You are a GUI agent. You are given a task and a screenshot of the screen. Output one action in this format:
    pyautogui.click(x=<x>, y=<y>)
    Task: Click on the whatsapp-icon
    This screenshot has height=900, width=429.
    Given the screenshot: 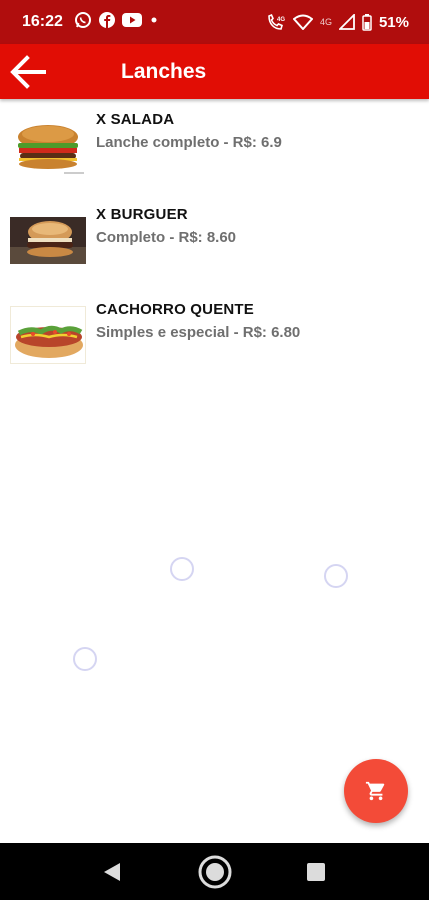 What is the action you would take?
    pyautogui.click(x=83, y=20)
    